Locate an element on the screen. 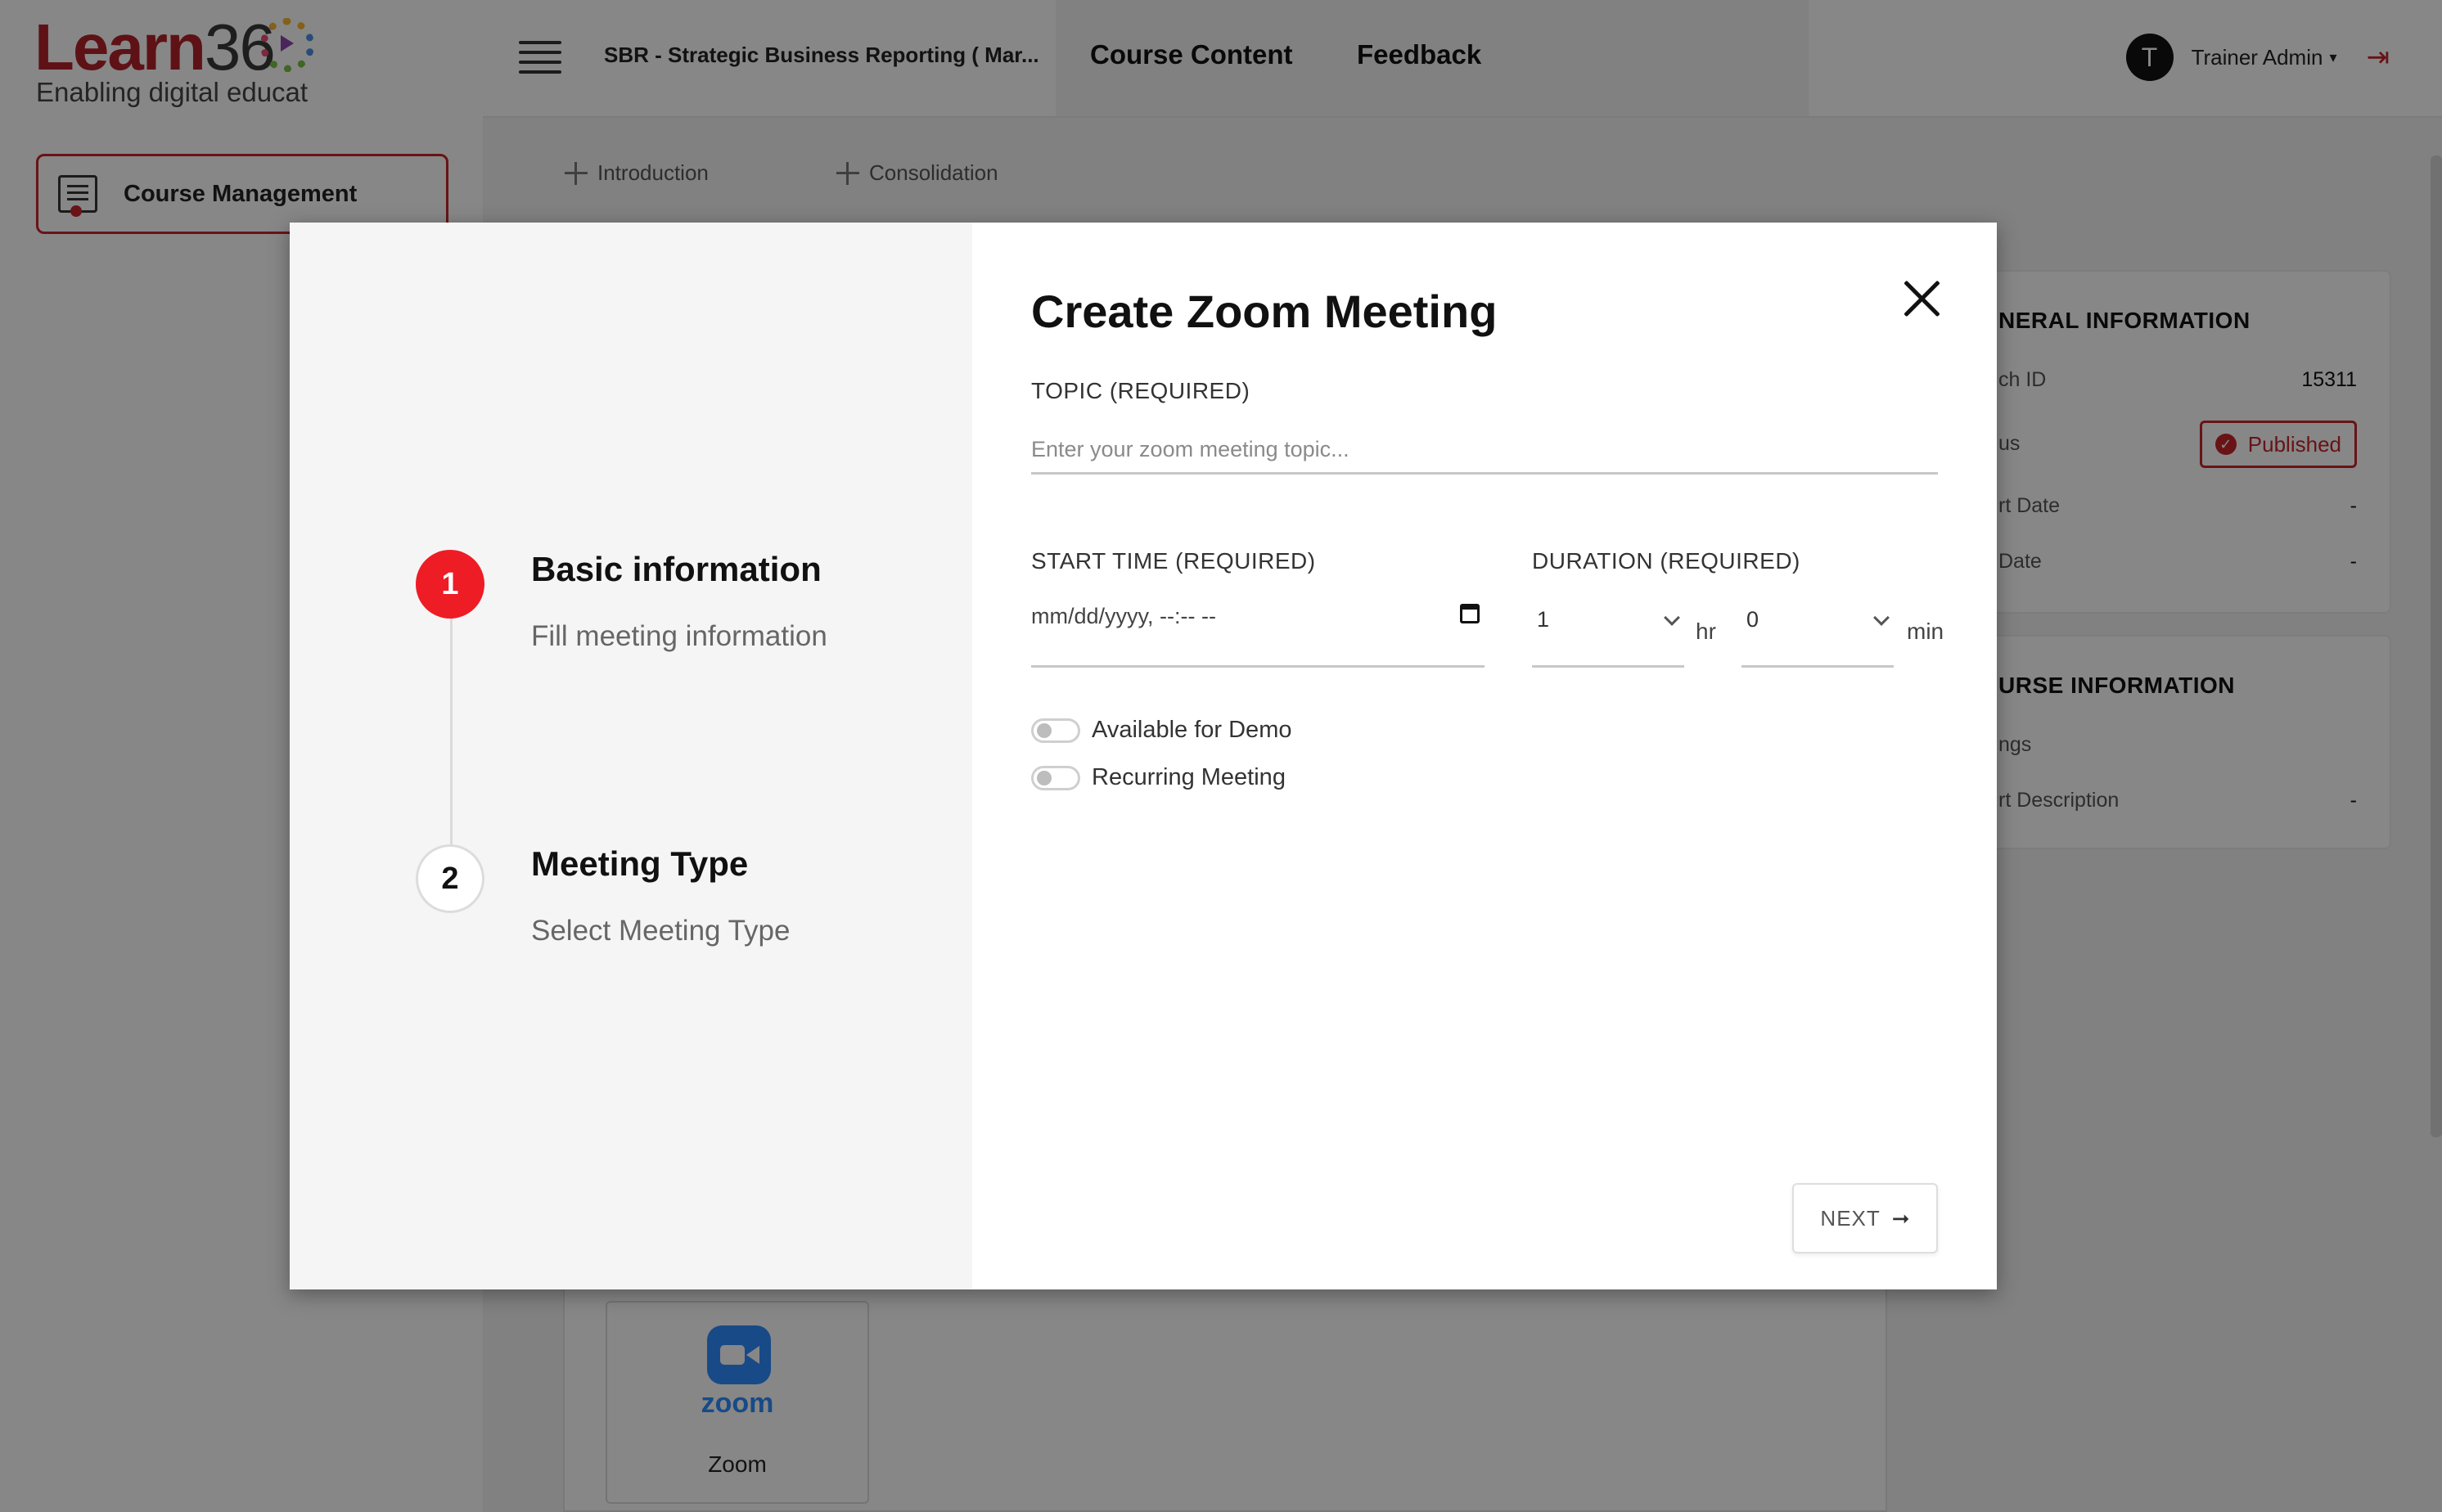 This screenshot has width=2442, height=1512. recurring-meeting-toggle-row: Recurring Meeting is located at coordinates (1158, 778).